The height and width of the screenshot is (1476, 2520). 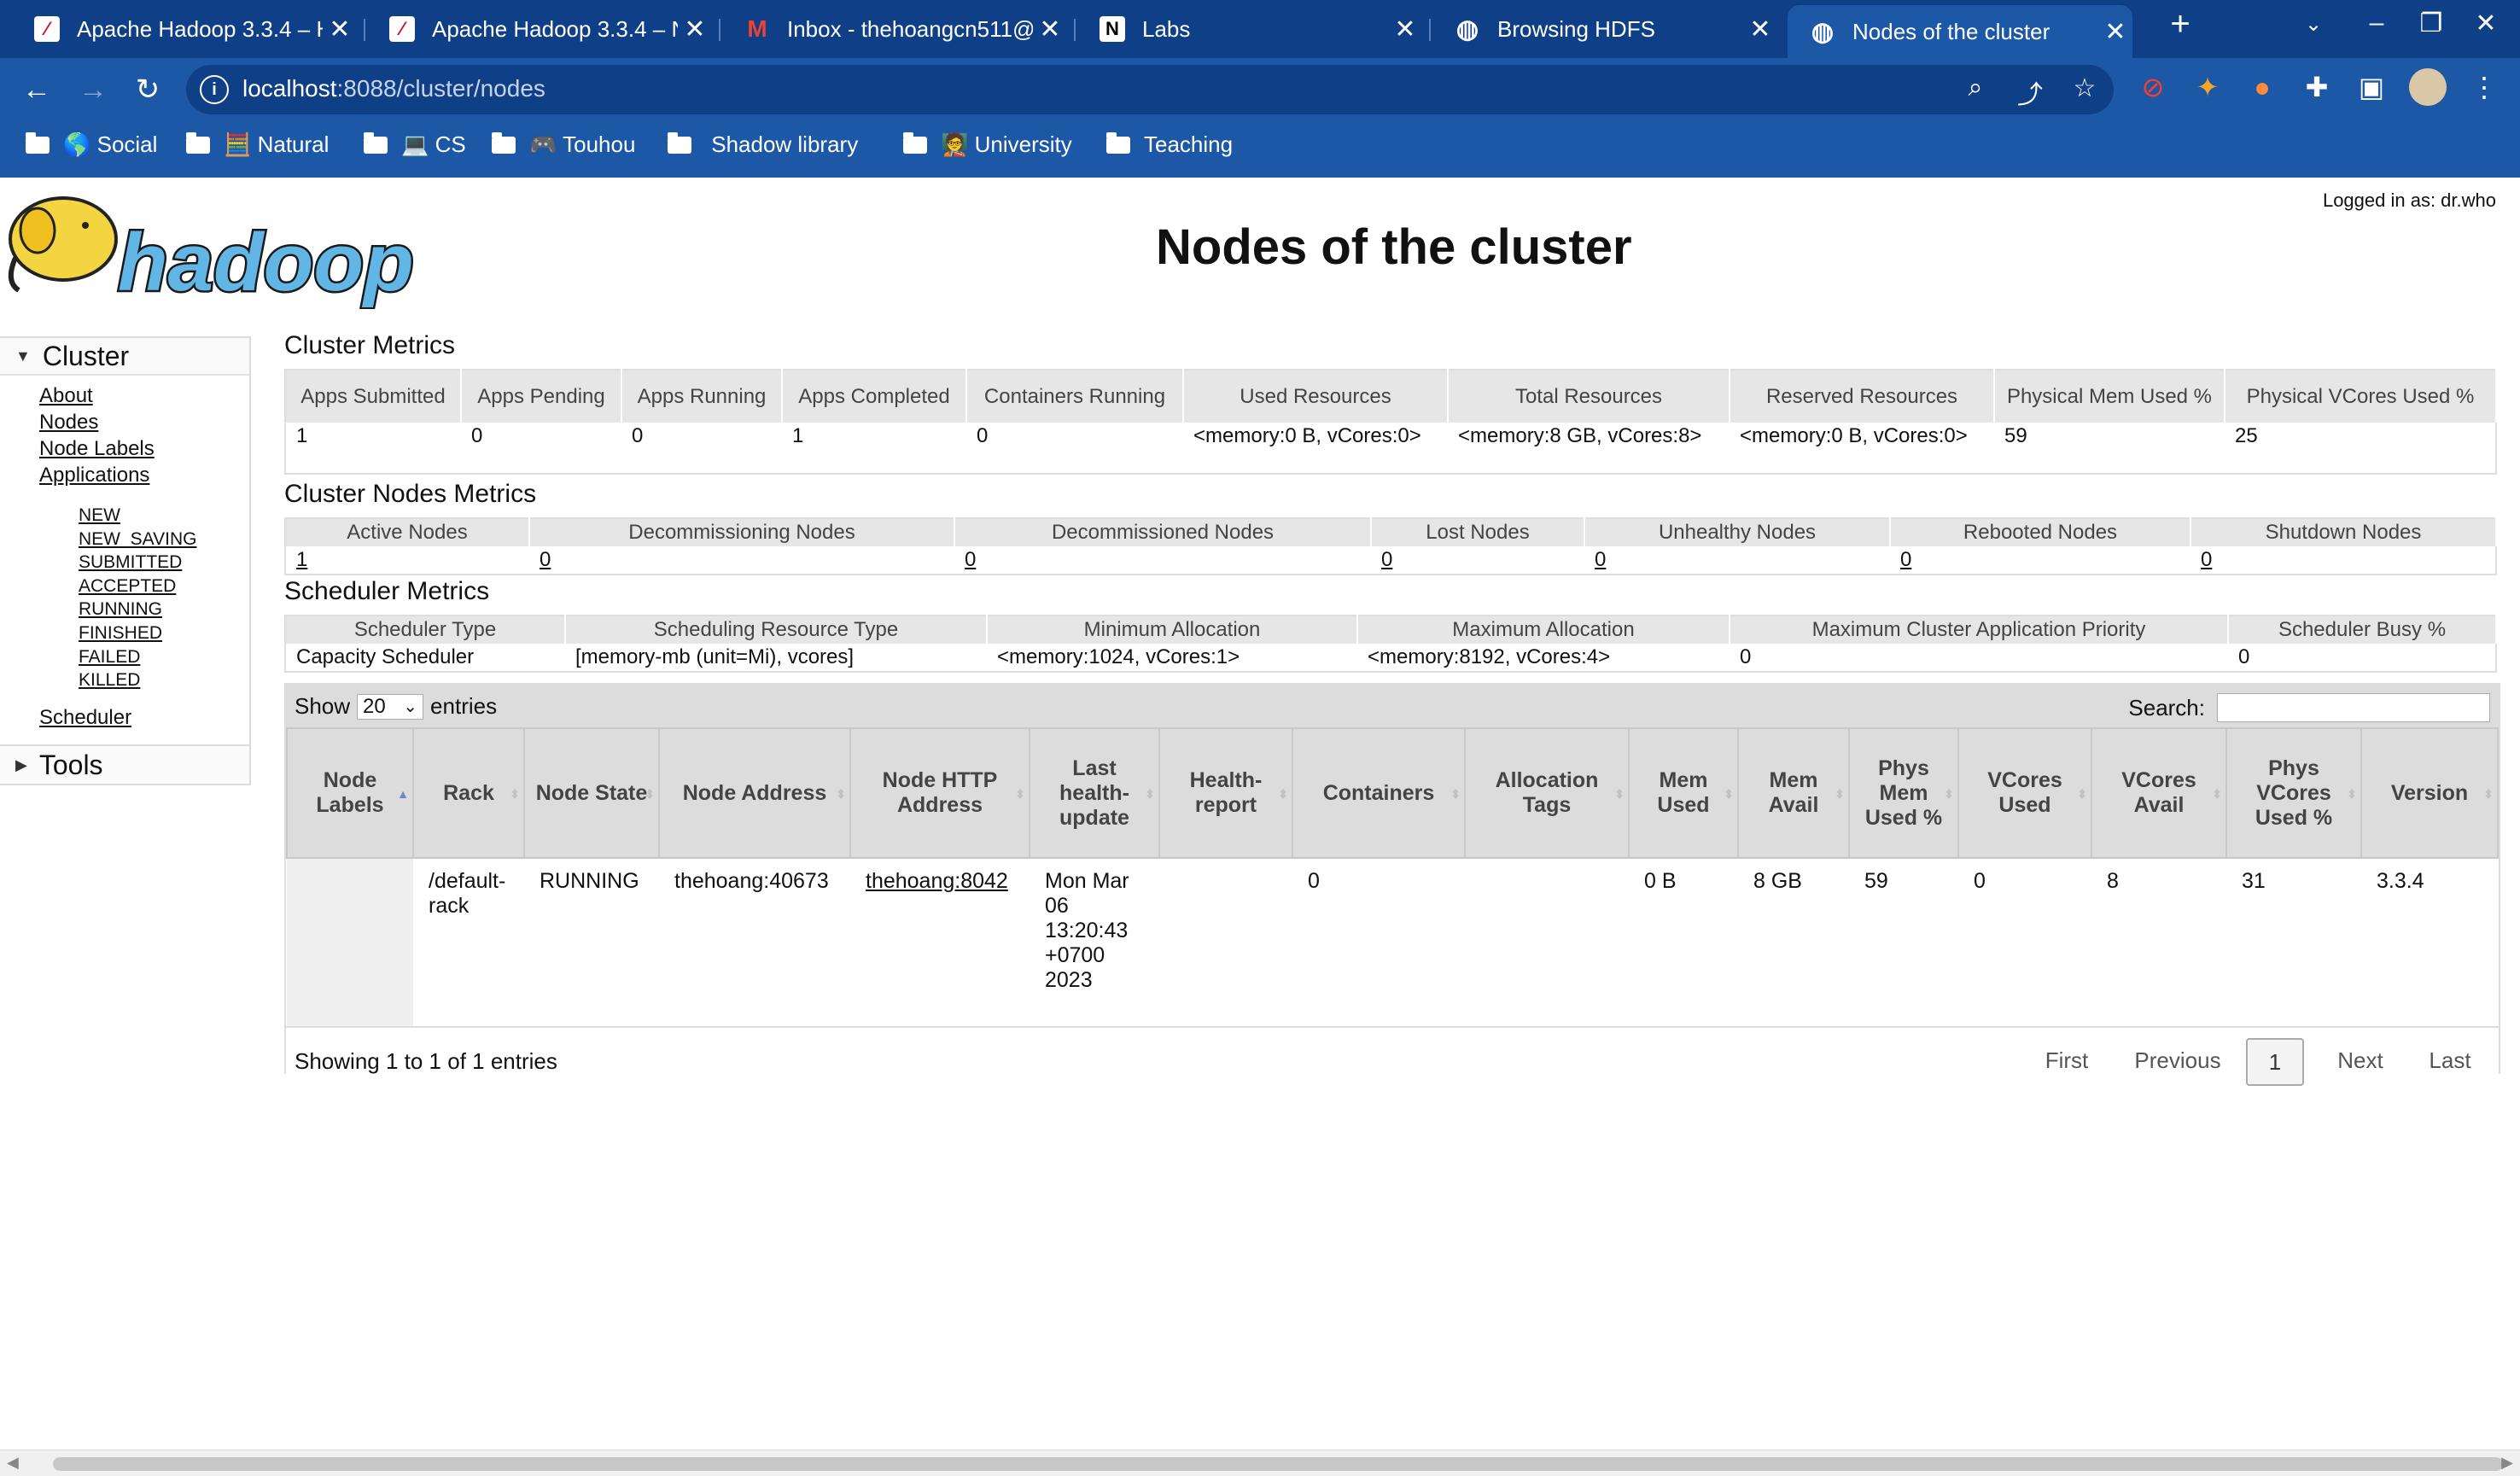 What do you see at coordinates (563, 144) in the screenshot?
I see `bookmark-folder: 🎮 Touhou` at bounding box center [563, 144].